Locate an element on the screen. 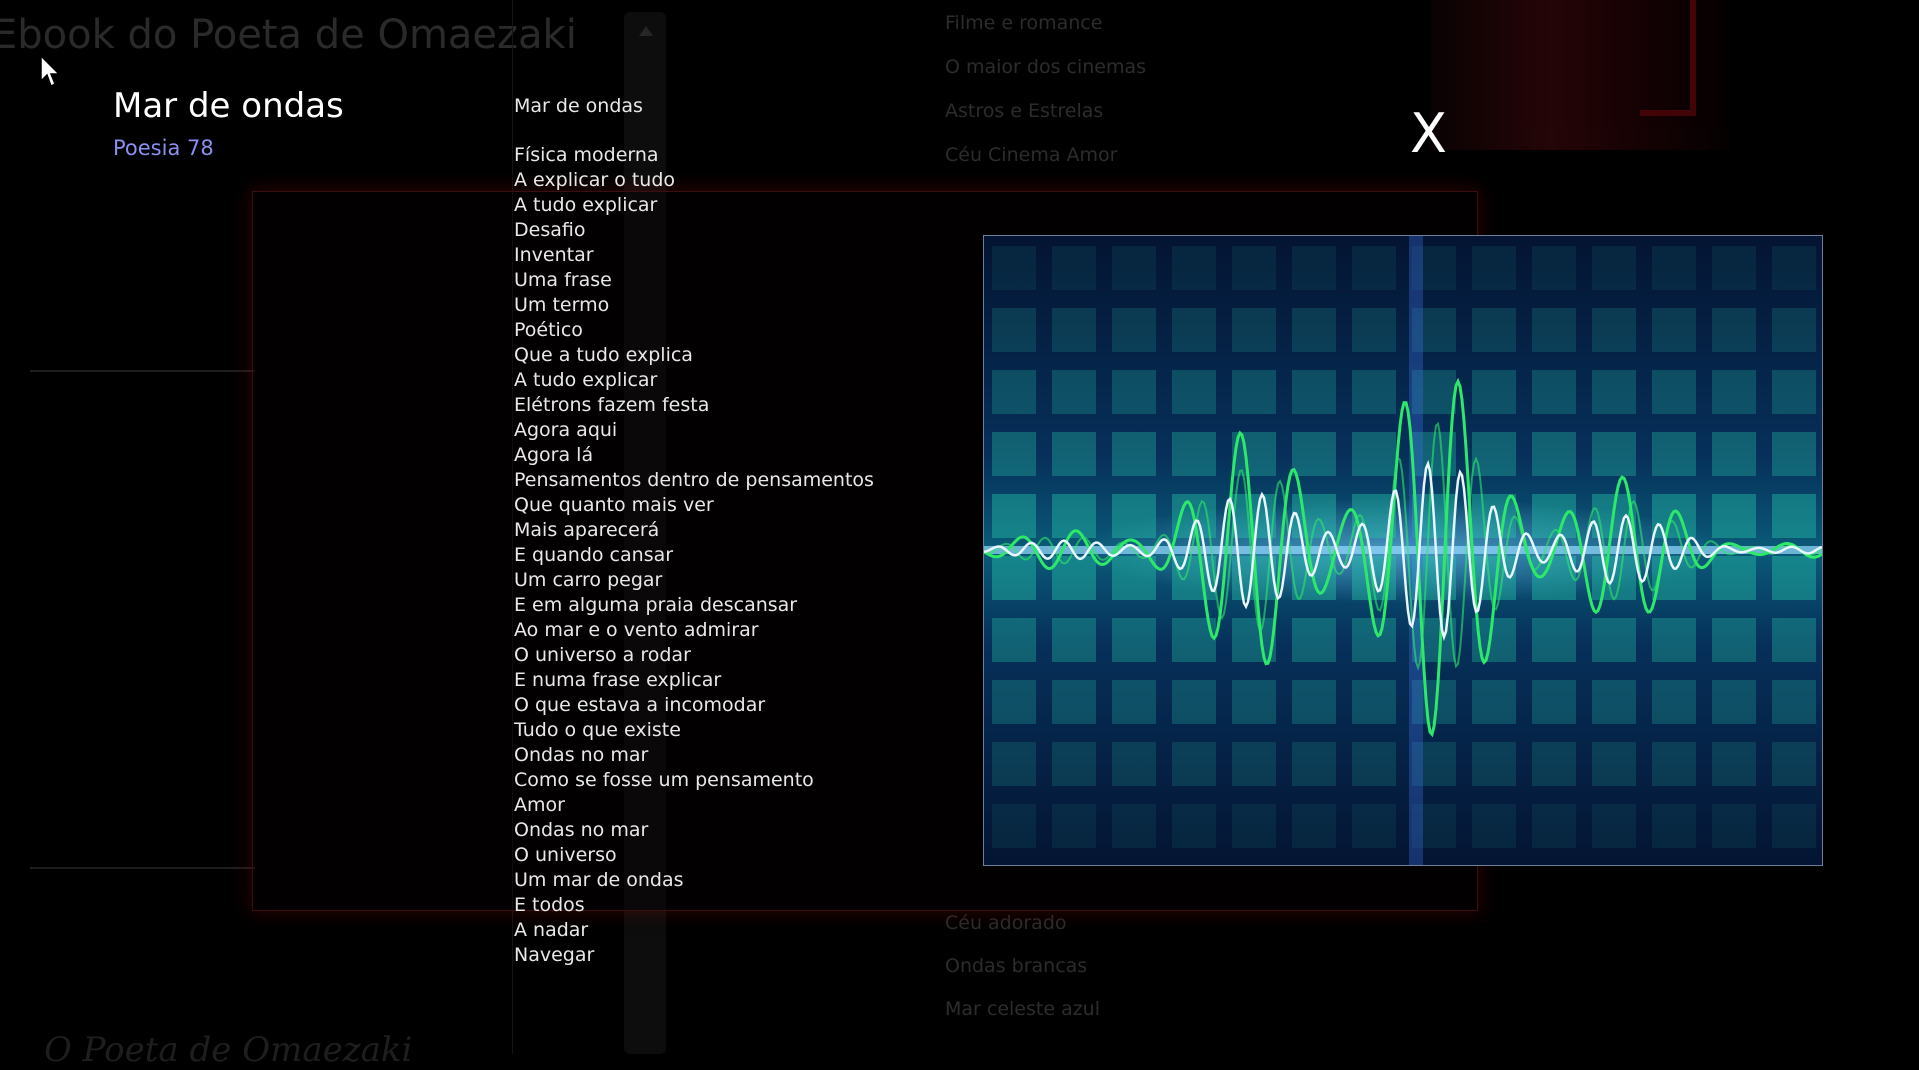  poem-line: Que quanto mais ver is located at coordinates (614, 505).